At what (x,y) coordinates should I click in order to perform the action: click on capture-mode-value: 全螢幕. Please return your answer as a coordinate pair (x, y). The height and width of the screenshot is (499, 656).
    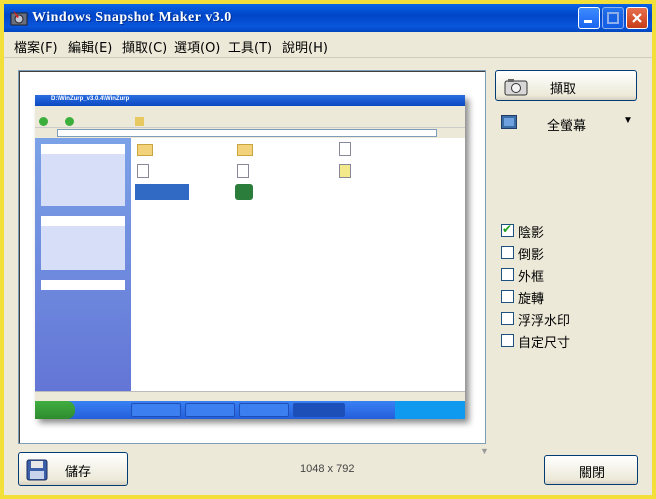
    Looking at the image, I should click on (567, 126).